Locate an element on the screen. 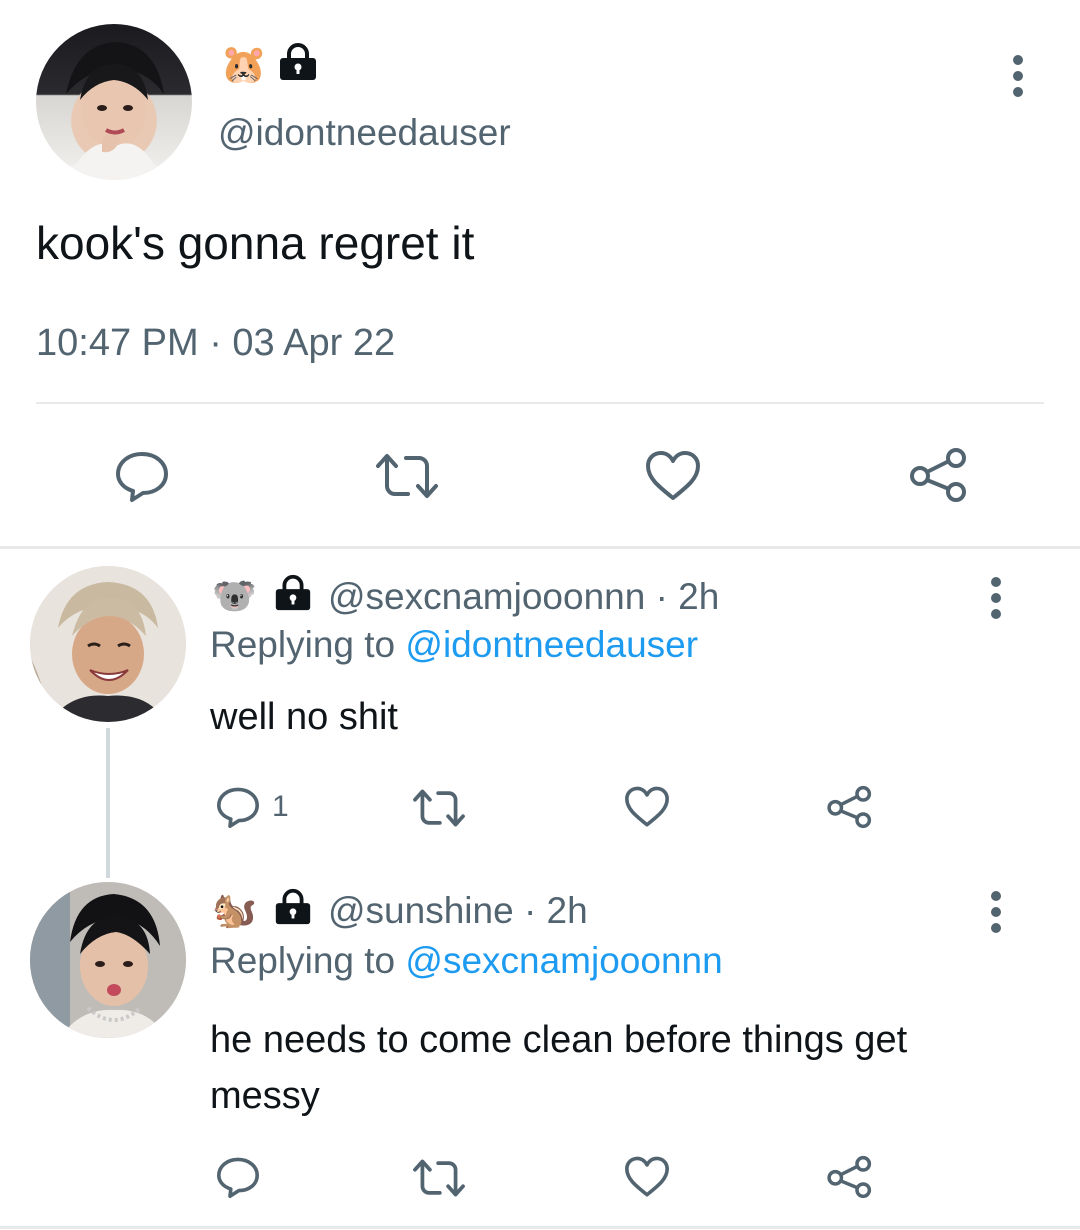 The height and width of the screenshot is (1230, 1080). section-divider is located at coordinates (540, 547).